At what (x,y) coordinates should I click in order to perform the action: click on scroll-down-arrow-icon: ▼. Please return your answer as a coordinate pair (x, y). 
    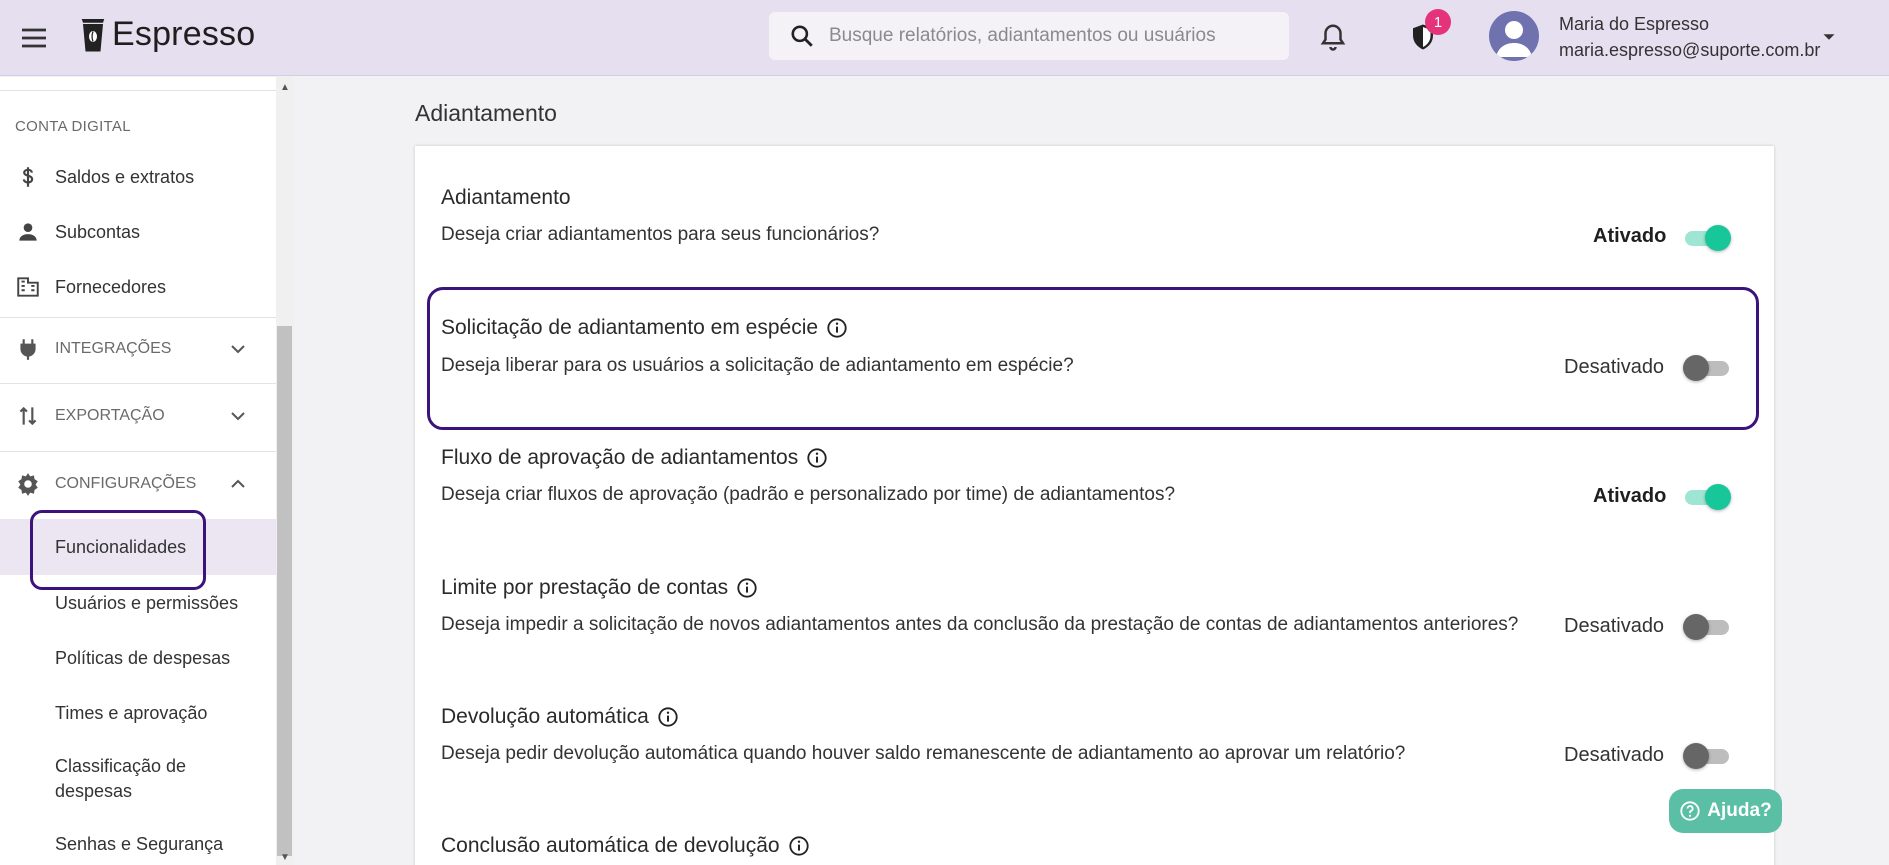
    Looking at the image, I should click on (285, 857).